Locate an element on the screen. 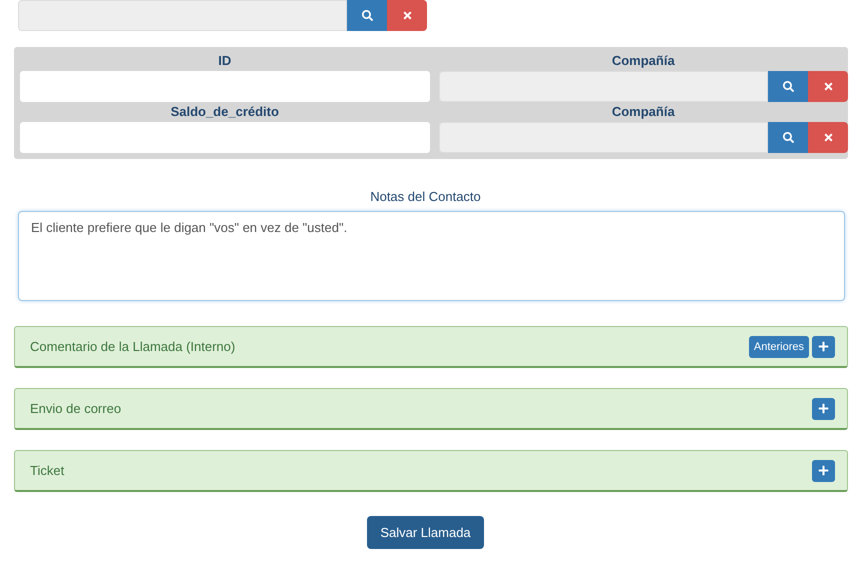 The image size is (851, 571). history-button: Anteriores is located at coordinates (778, 347).